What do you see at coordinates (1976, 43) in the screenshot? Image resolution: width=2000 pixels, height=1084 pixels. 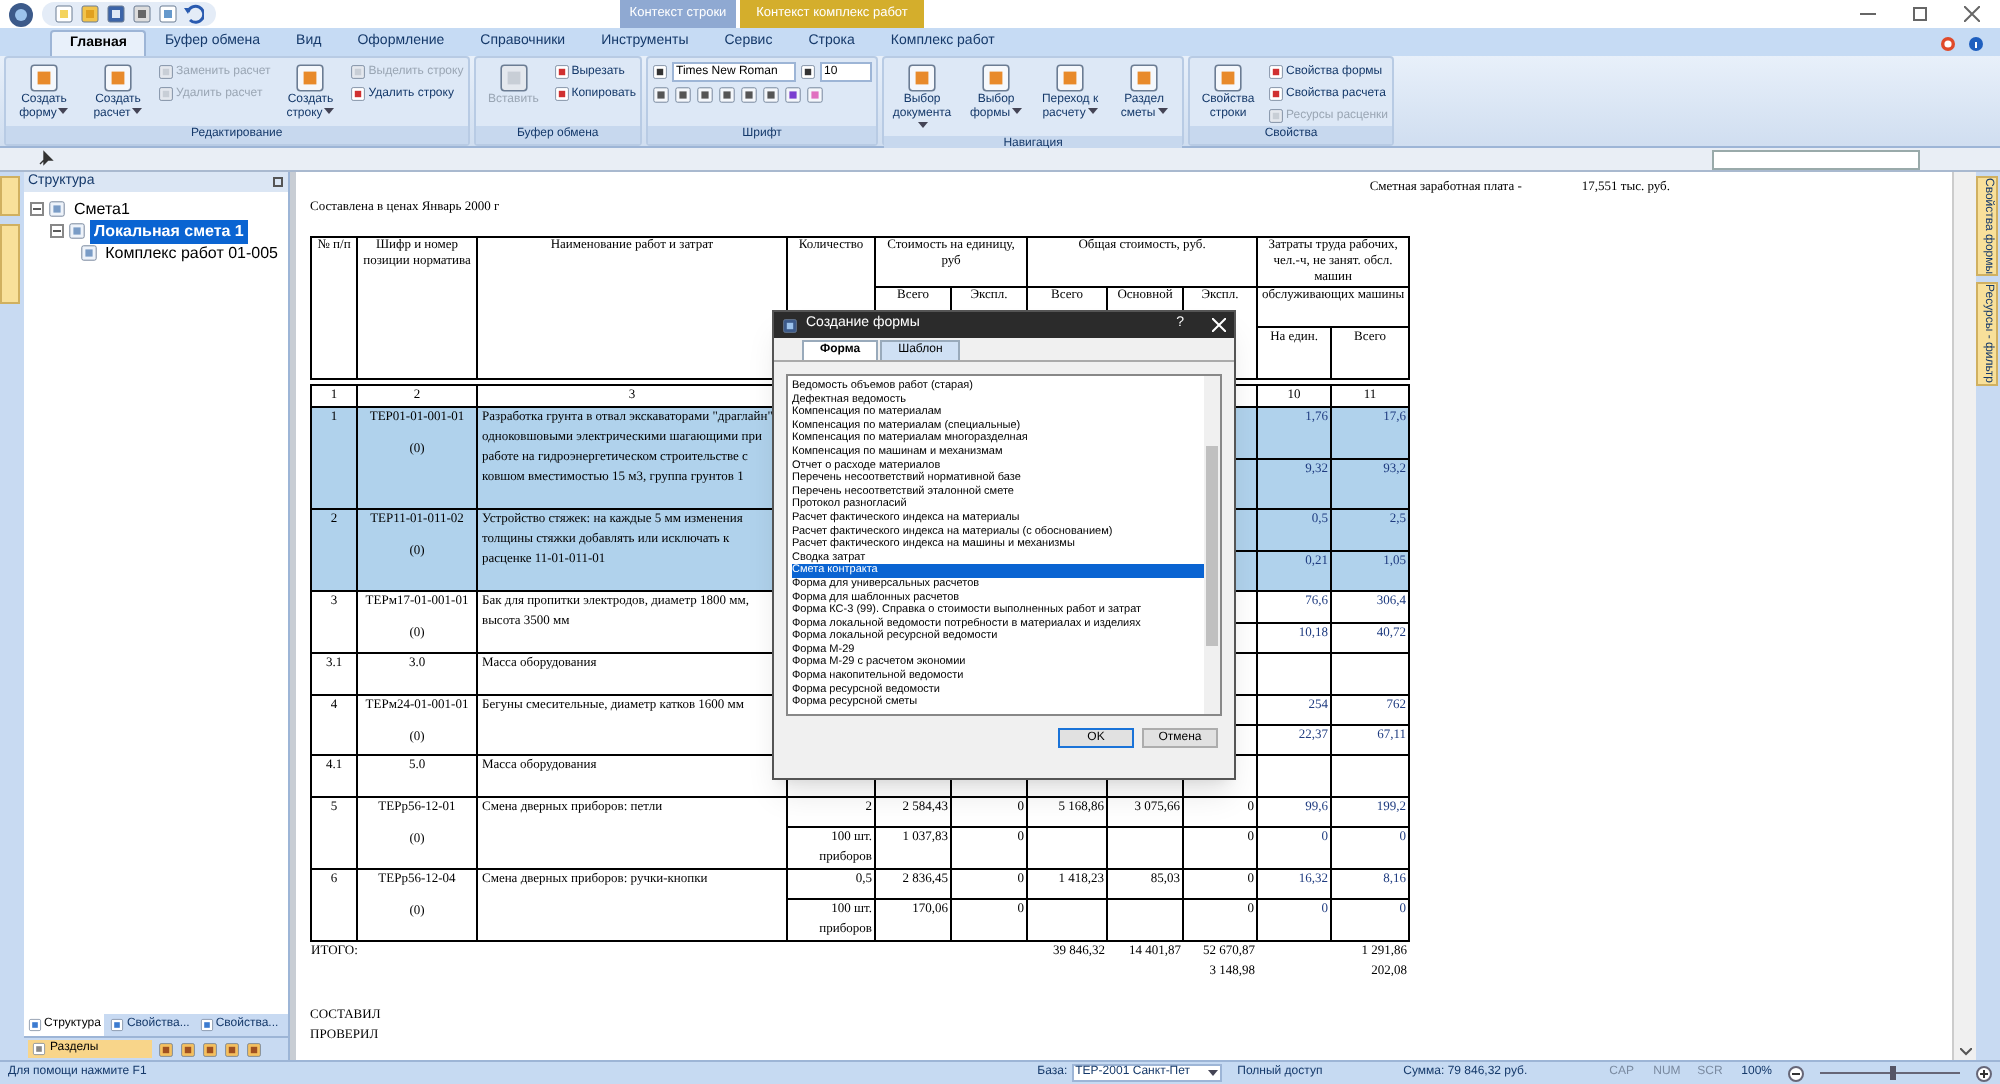 I see `info-icon` at bounding box center [1976, 43].